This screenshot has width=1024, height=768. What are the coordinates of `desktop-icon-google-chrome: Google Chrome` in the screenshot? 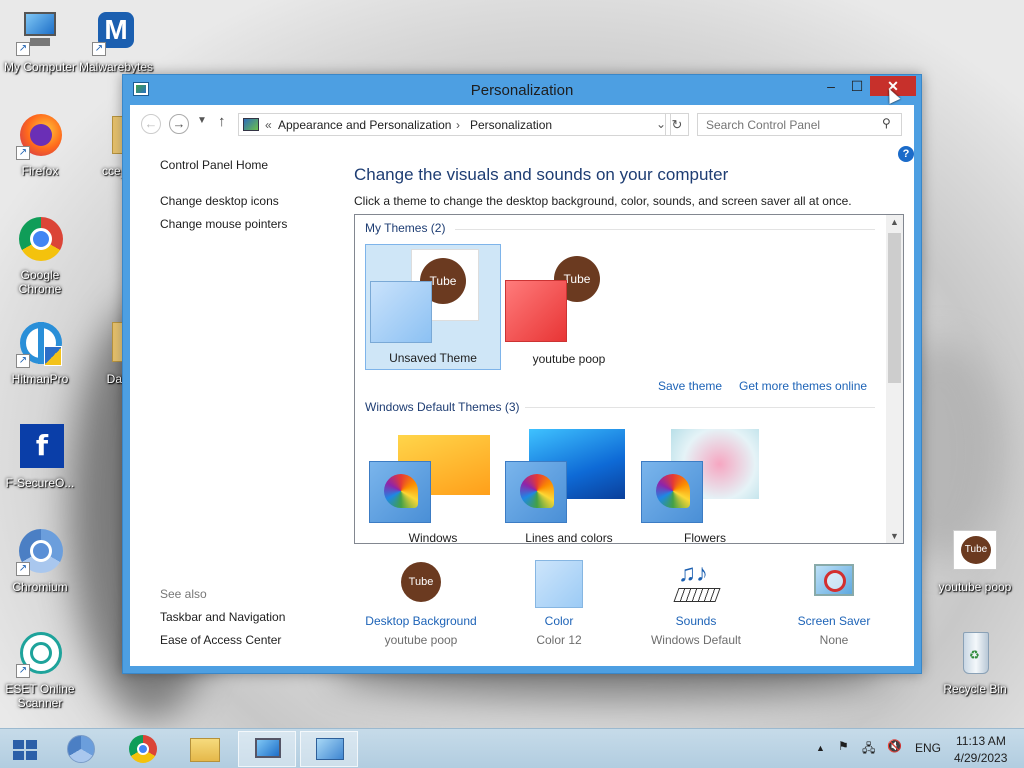 It's located at (40, 256).